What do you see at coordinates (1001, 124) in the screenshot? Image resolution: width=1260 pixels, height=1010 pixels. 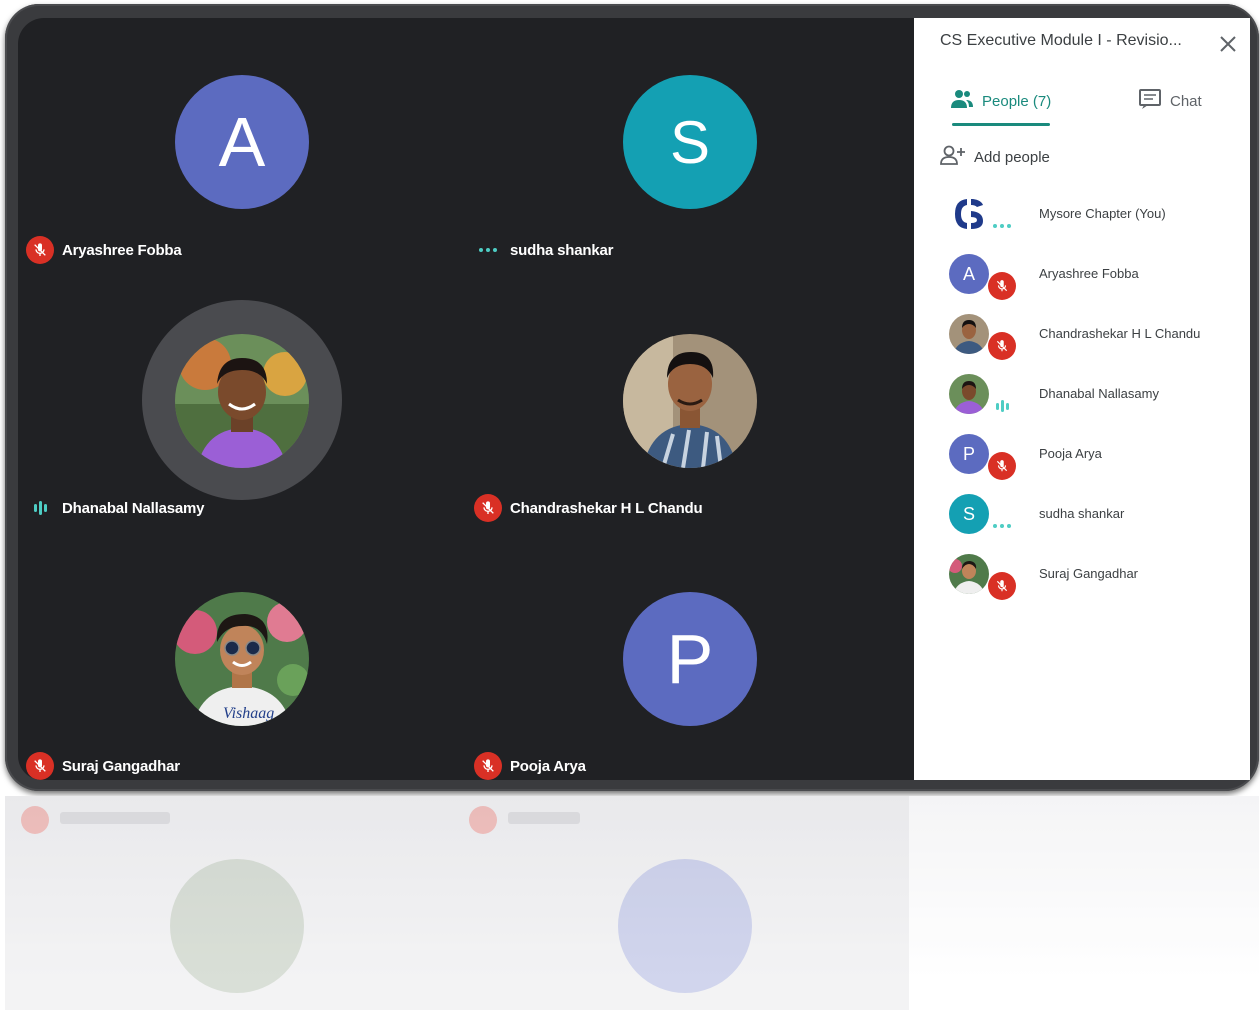 I see `active-tab-indicator` at bounding box center [1001, 124].